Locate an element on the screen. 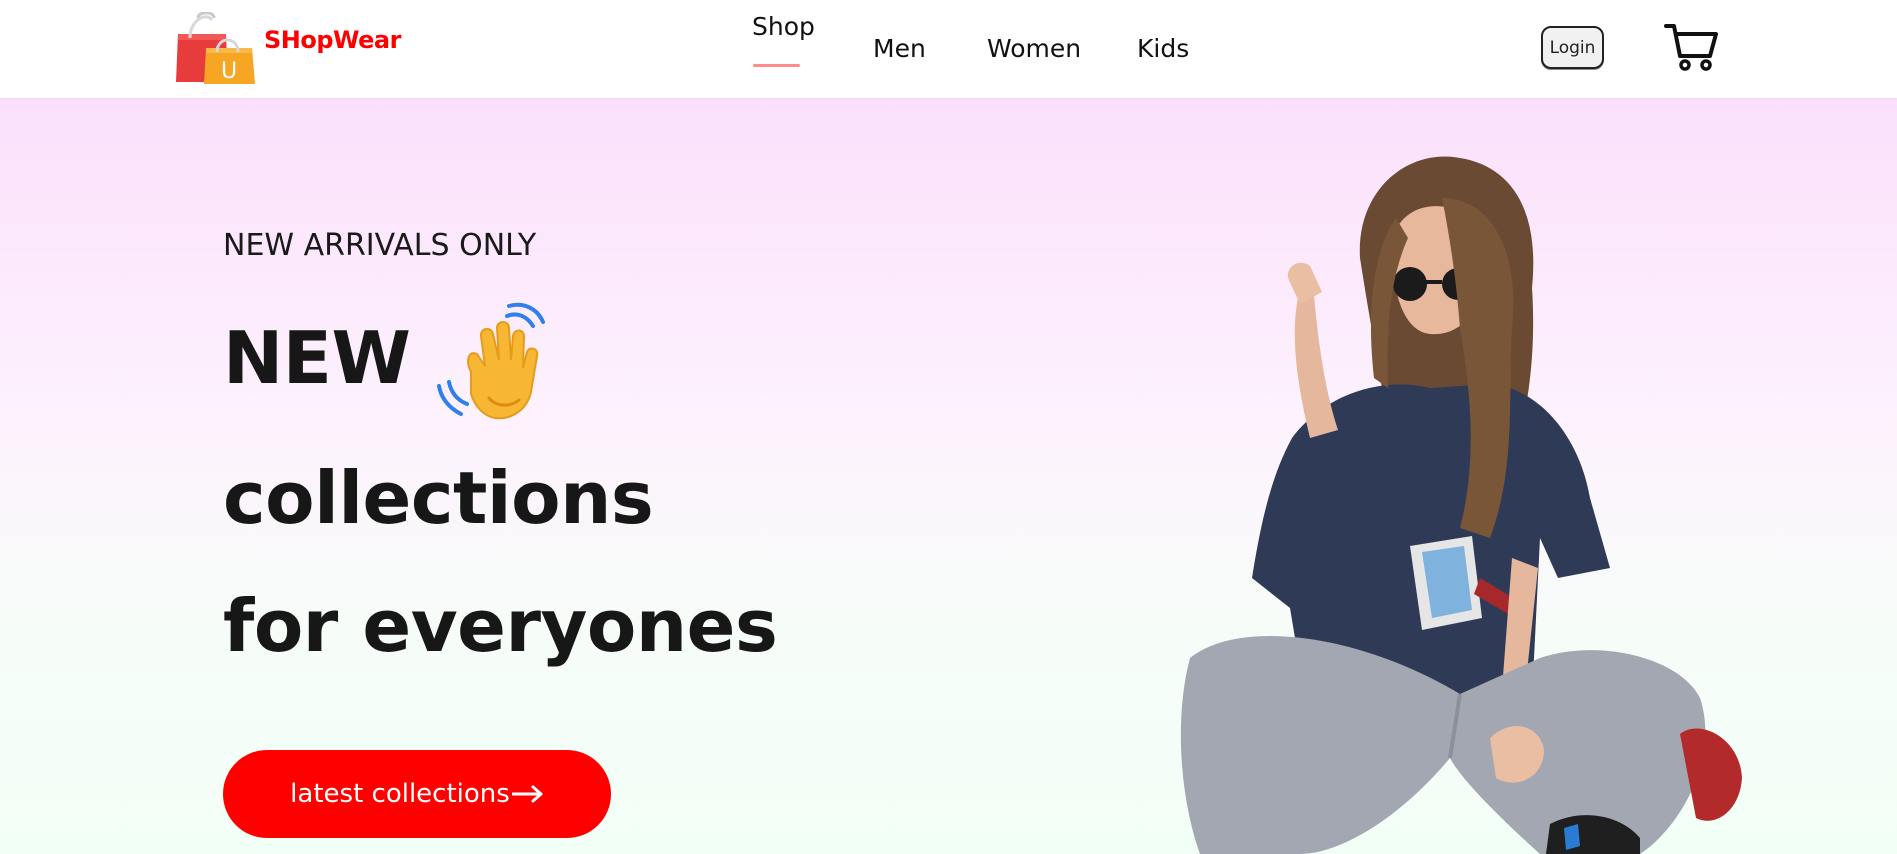 The width and height of the screenshot is (1897, 854). latest-collections-button: latest collections is located at coordinates (417, 794).